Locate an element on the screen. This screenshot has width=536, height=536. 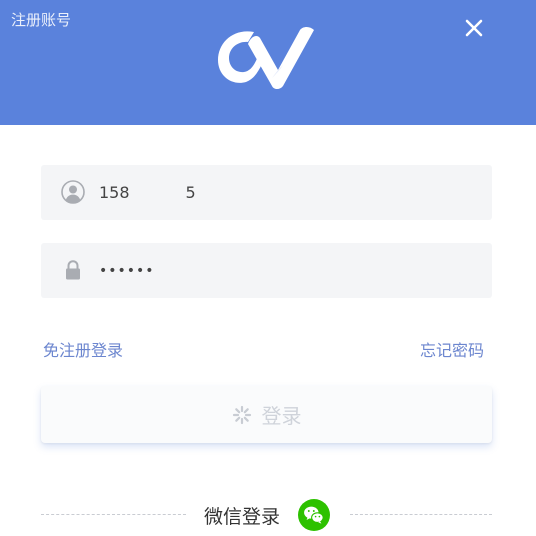
login-button: 登录 is located at coordinates (266, 414).